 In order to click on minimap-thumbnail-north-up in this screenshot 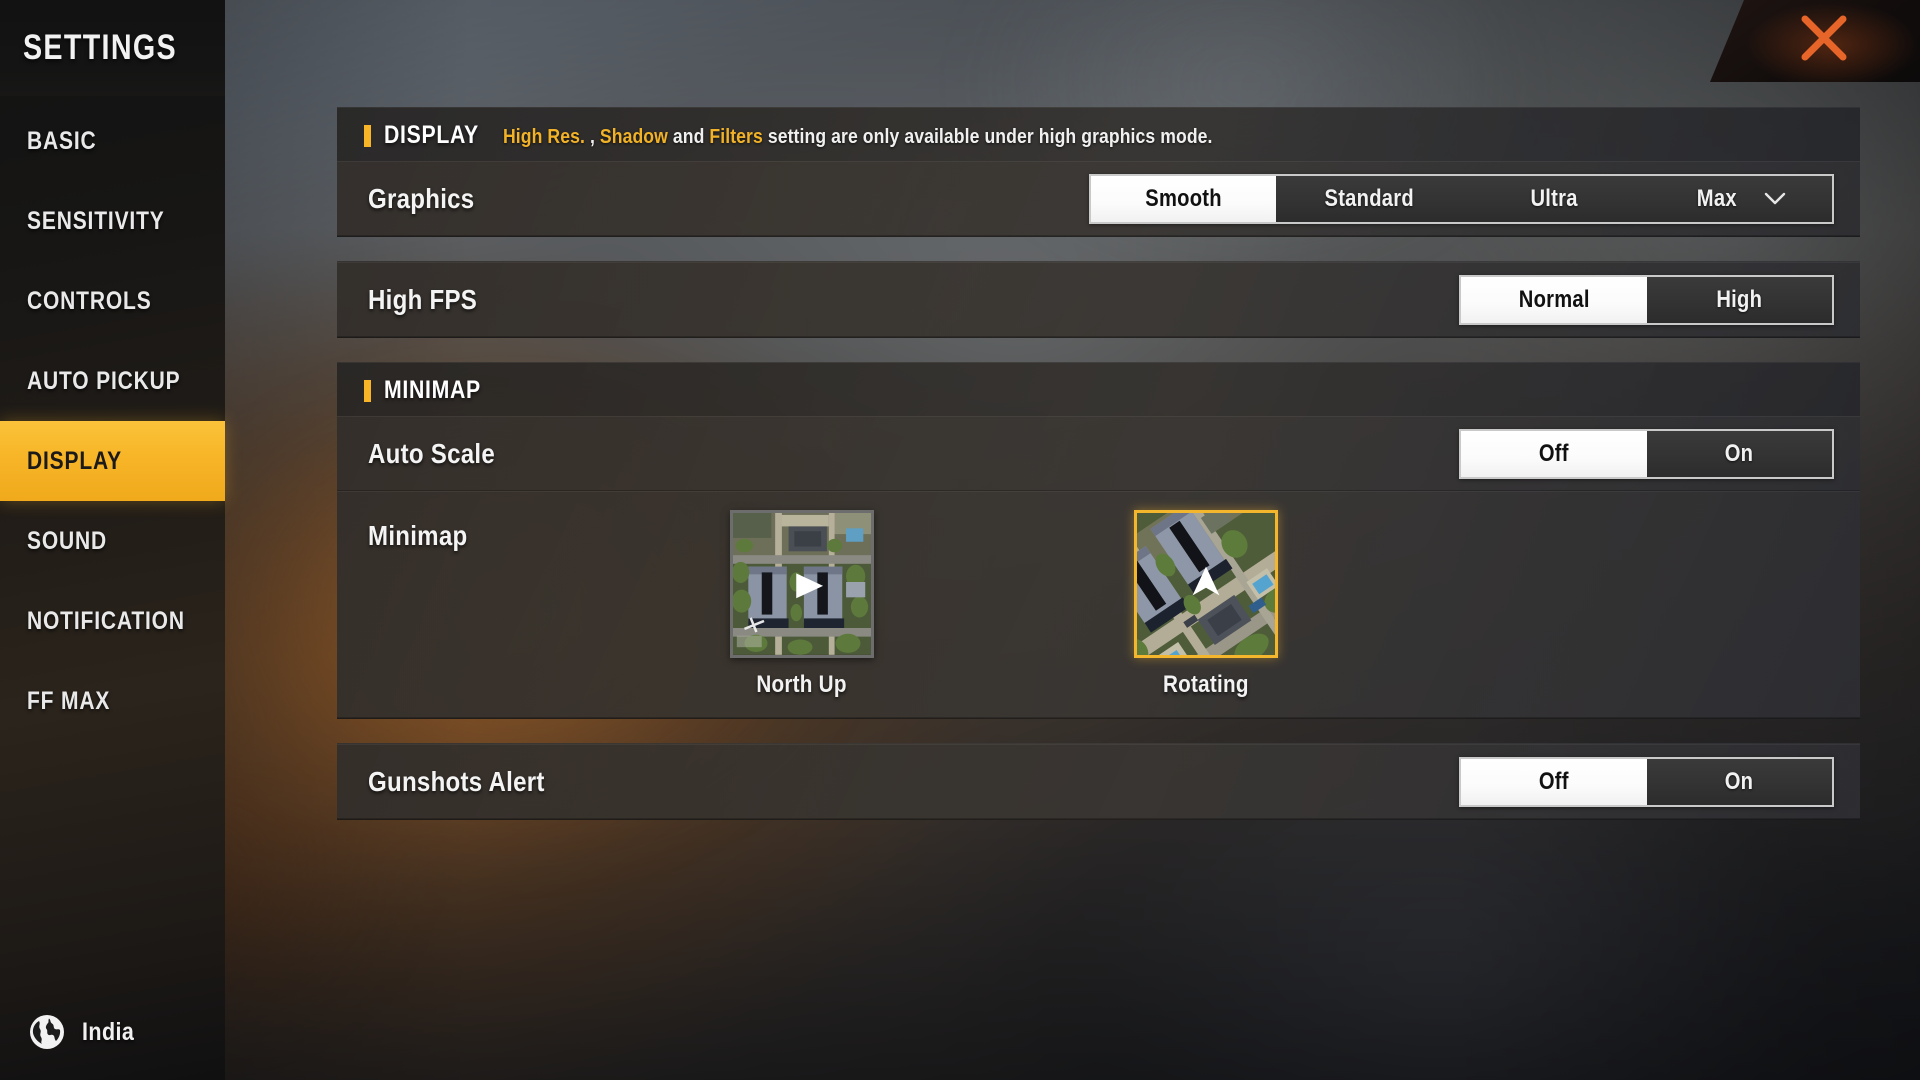, I will do `click(801, 584)`.